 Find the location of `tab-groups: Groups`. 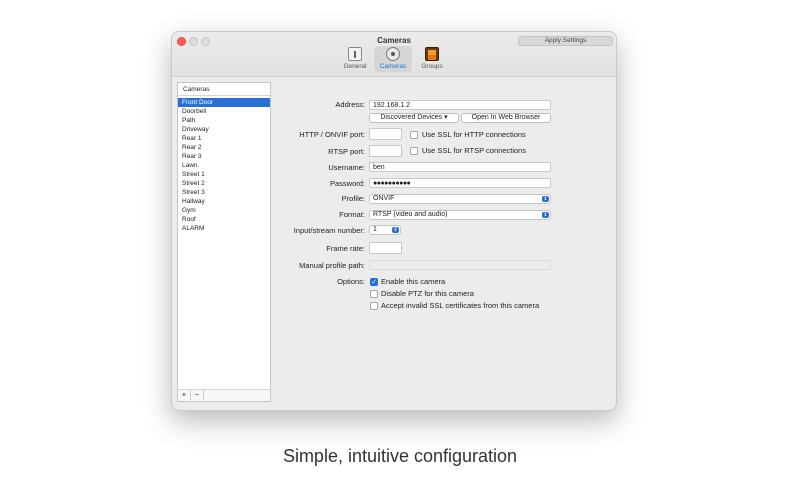

tab-groups: Groups is located at coordinates (432, 59).